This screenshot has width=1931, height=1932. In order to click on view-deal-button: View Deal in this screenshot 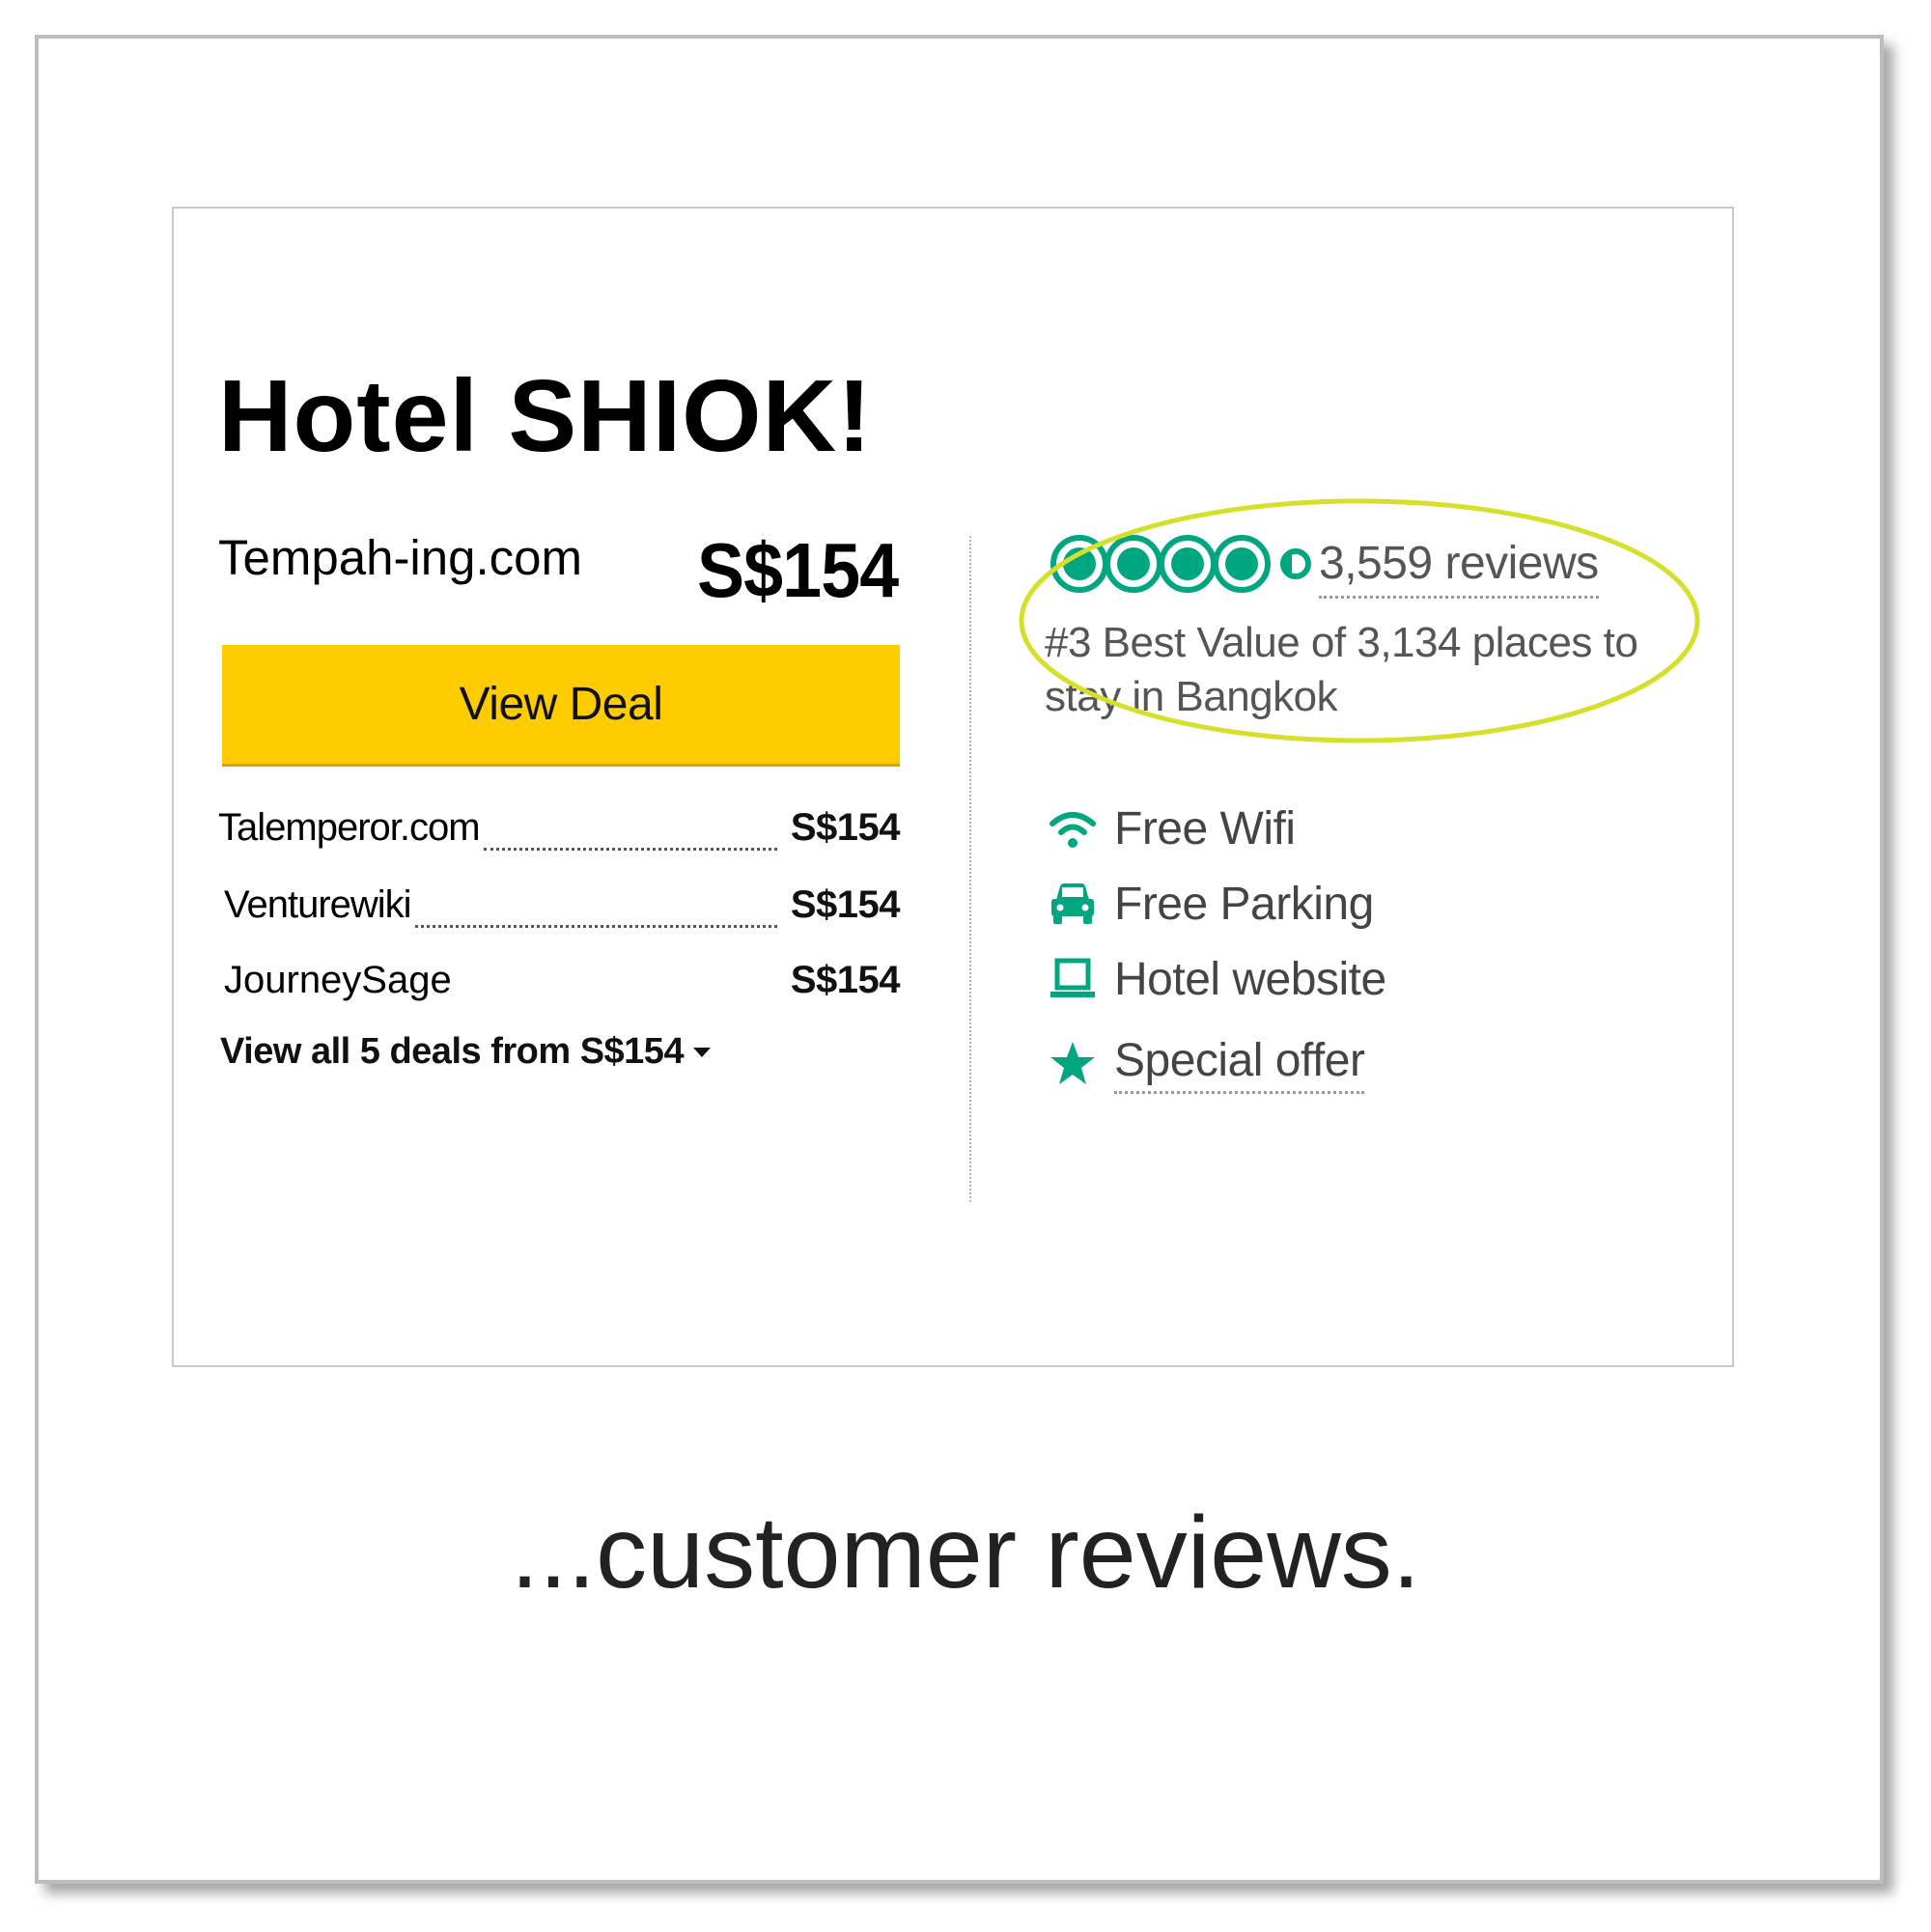, I will do `click(561, 706)`.